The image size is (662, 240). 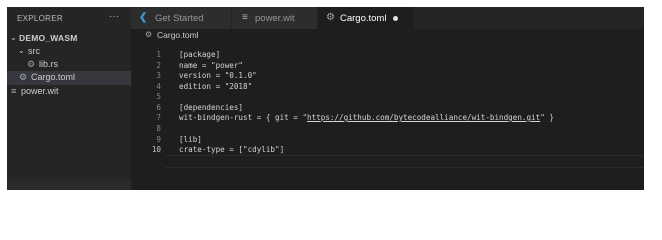 I want to click on code-line-current: 10 crate-type = ["cdylib"], so click(x=387, y=150).